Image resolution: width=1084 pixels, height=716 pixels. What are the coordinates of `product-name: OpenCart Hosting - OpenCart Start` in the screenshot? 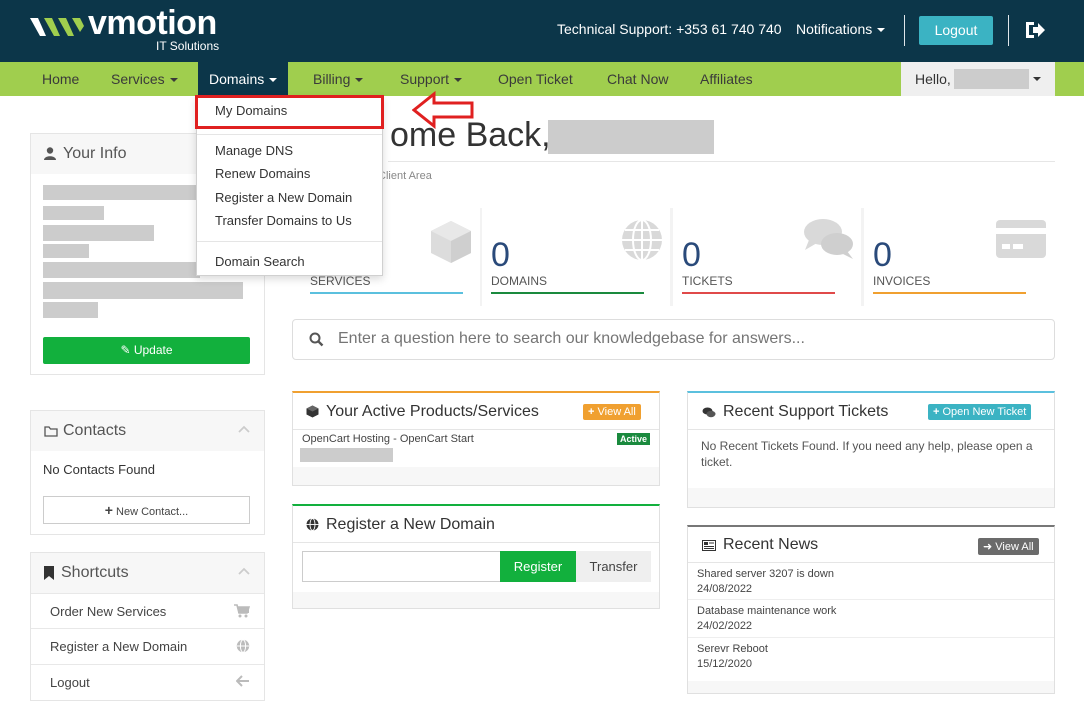 It's located at (388, 439).